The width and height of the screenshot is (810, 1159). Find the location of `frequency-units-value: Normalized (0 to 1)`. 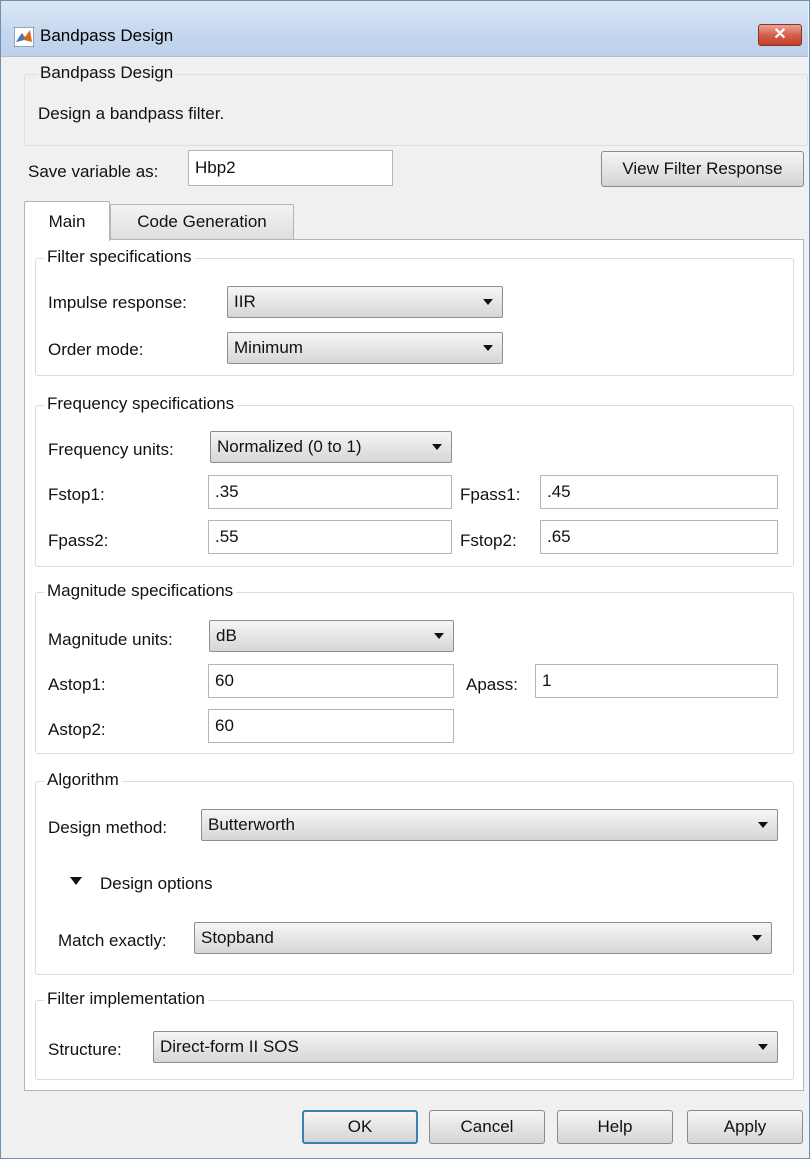

frequency-units-value: Normalized (0 to 1) is located at coordinates (289, 446).